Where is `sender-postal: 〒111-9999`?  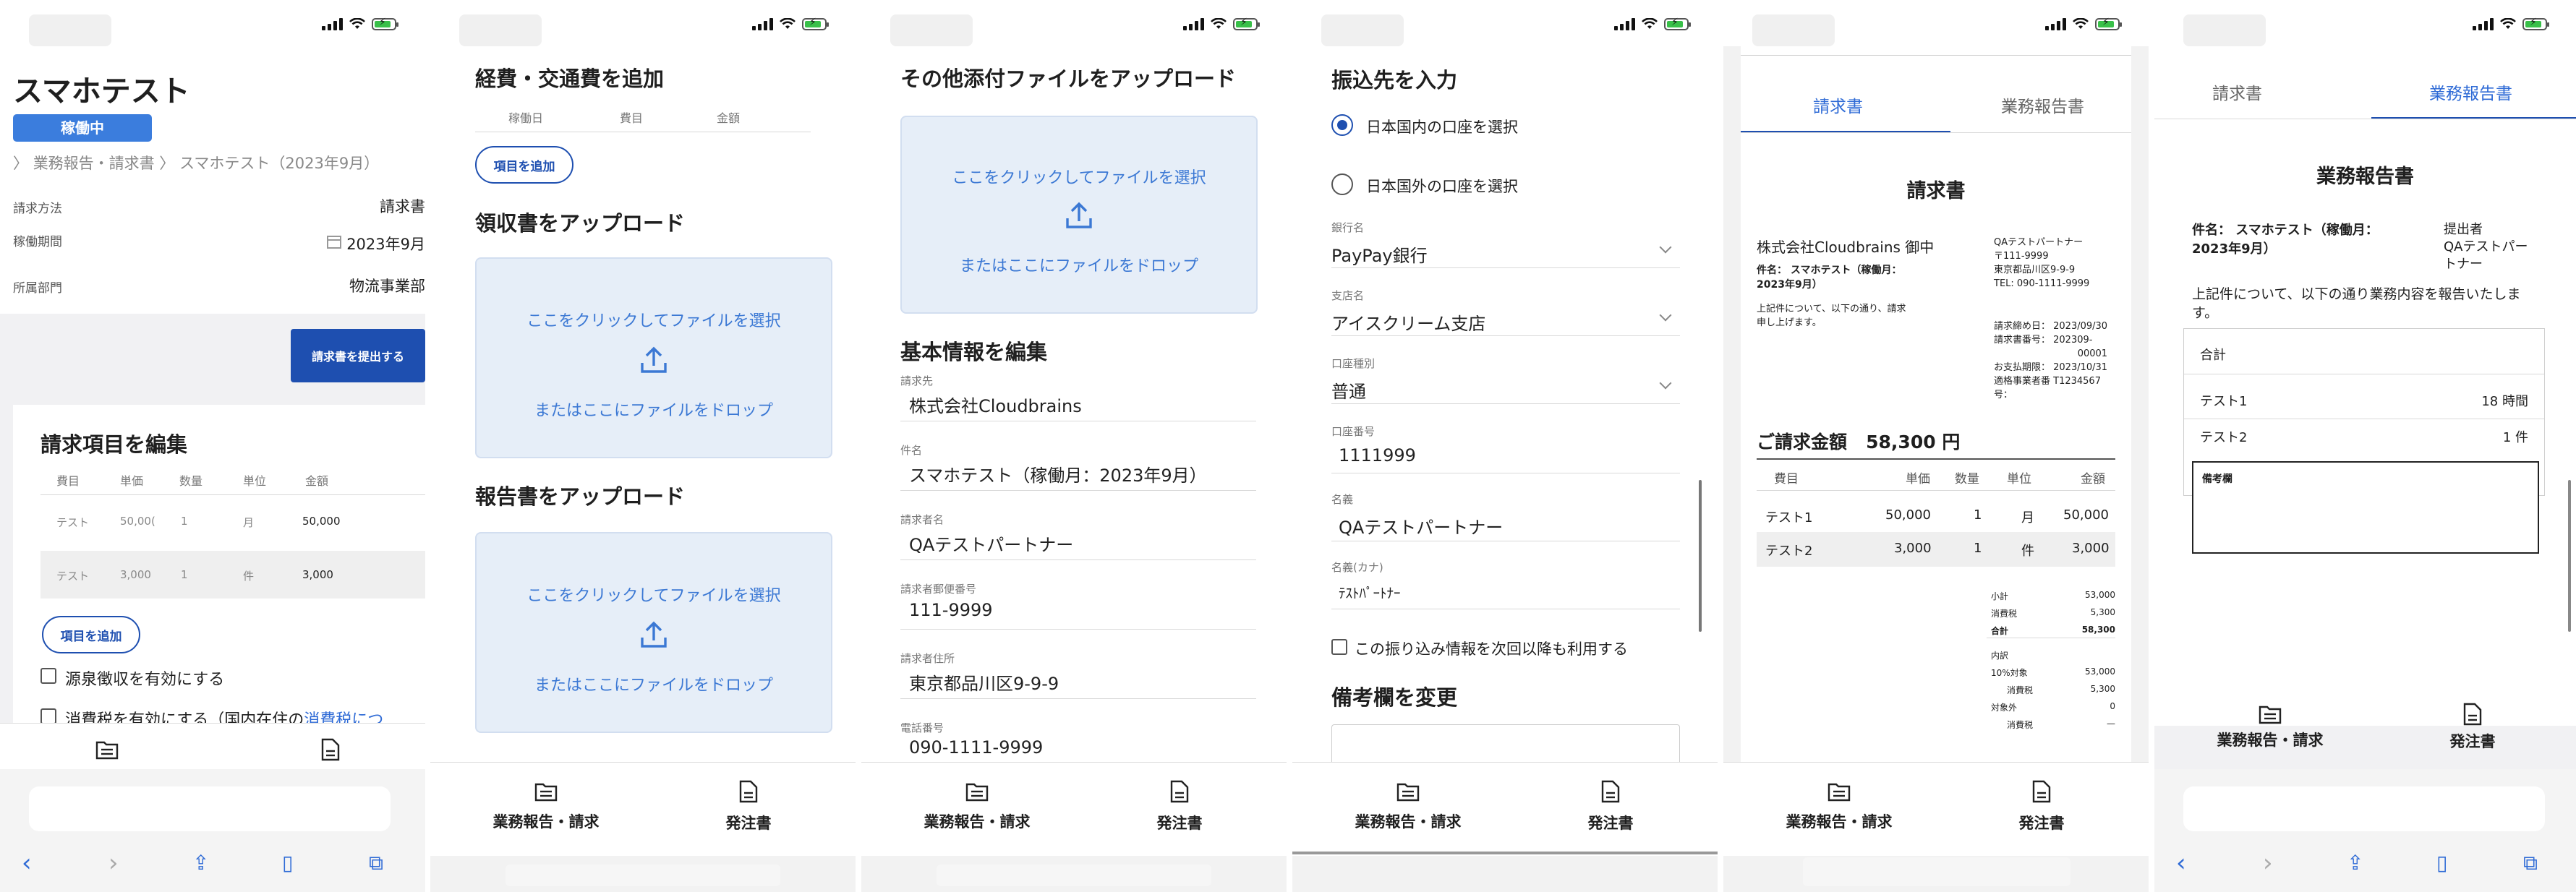 sender-postal: 〒111-9999 is located at coordinates (2021, 256).